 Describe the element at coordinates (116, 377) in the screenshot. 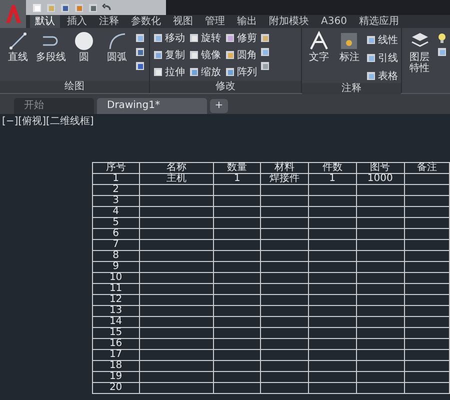

I see `table-cell: 19` at that location.